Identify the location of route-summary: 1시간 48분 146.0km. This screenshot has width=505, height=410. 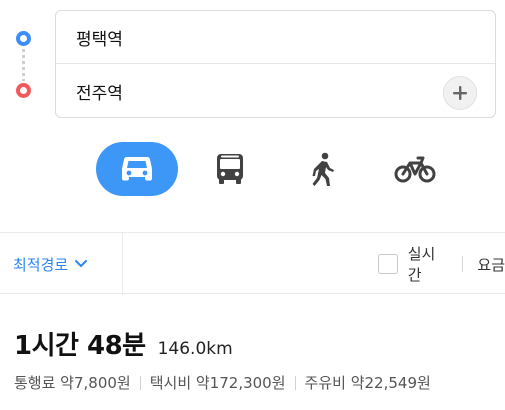
(123, 343).